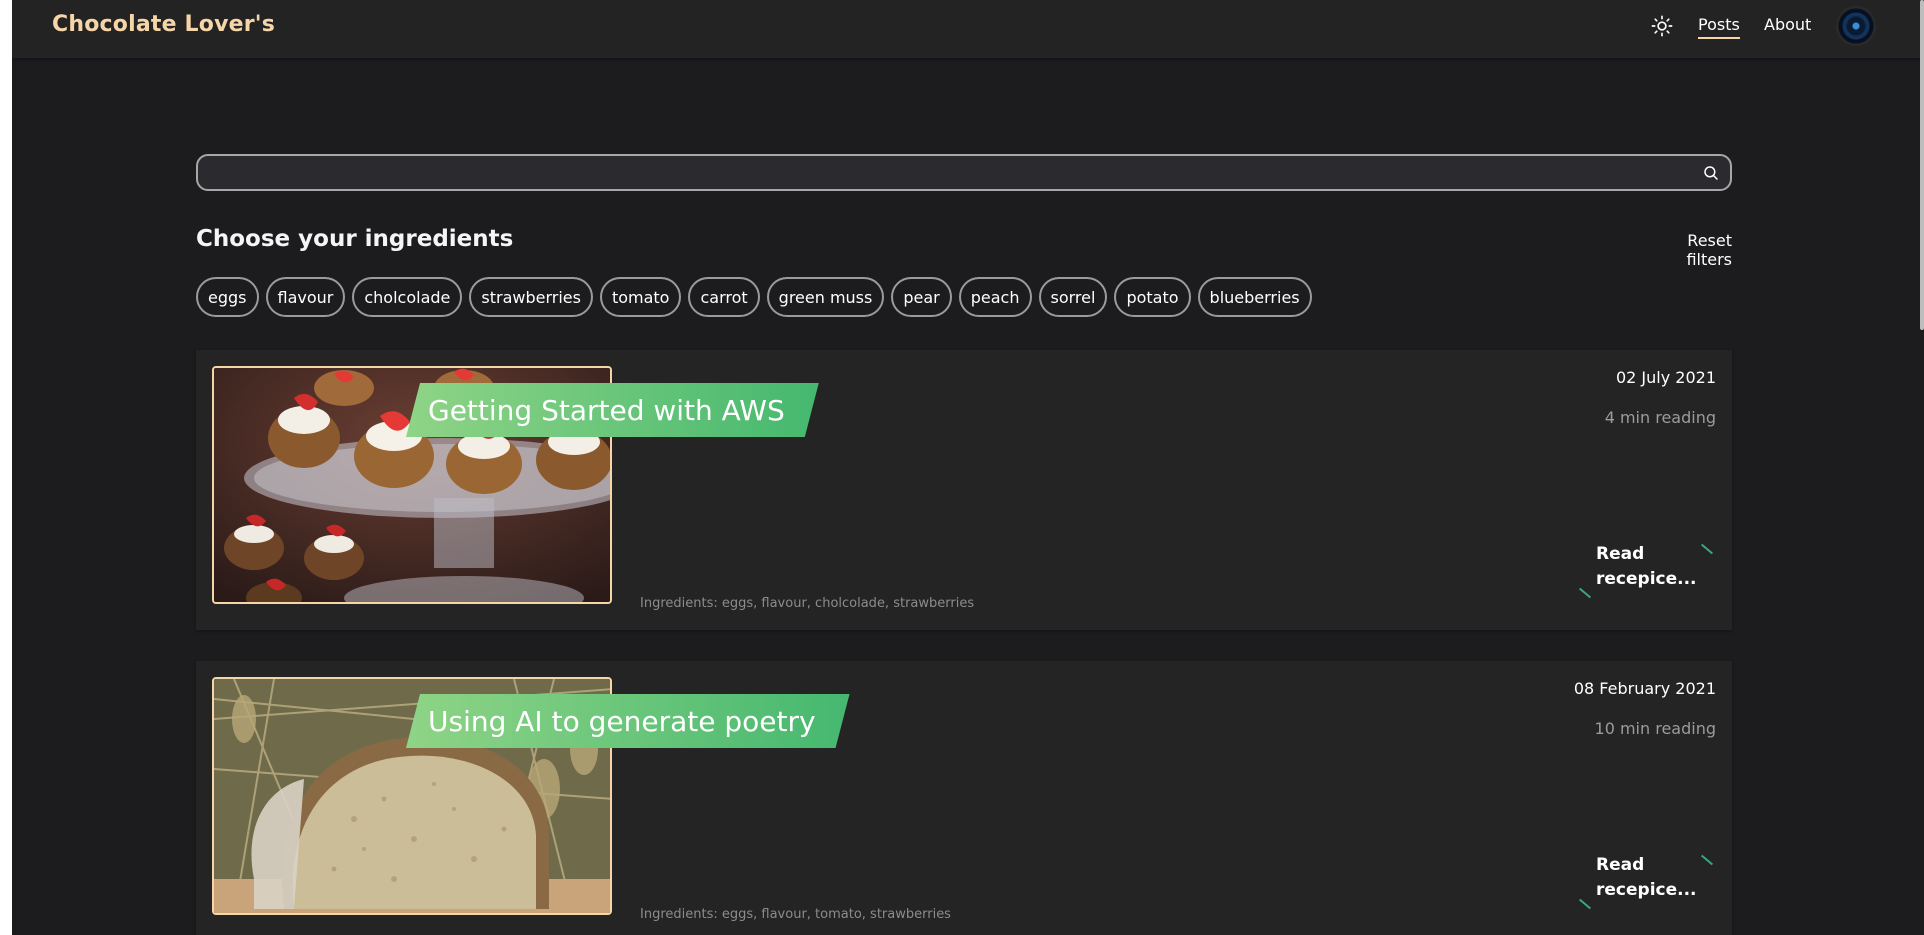 This screenshot has height=935, width=1924. What do you see at coordinates (628, 721) in the screenshot?
I see `post-title-banner: Using AI to generate poetry` at bounding box center [628, 721].